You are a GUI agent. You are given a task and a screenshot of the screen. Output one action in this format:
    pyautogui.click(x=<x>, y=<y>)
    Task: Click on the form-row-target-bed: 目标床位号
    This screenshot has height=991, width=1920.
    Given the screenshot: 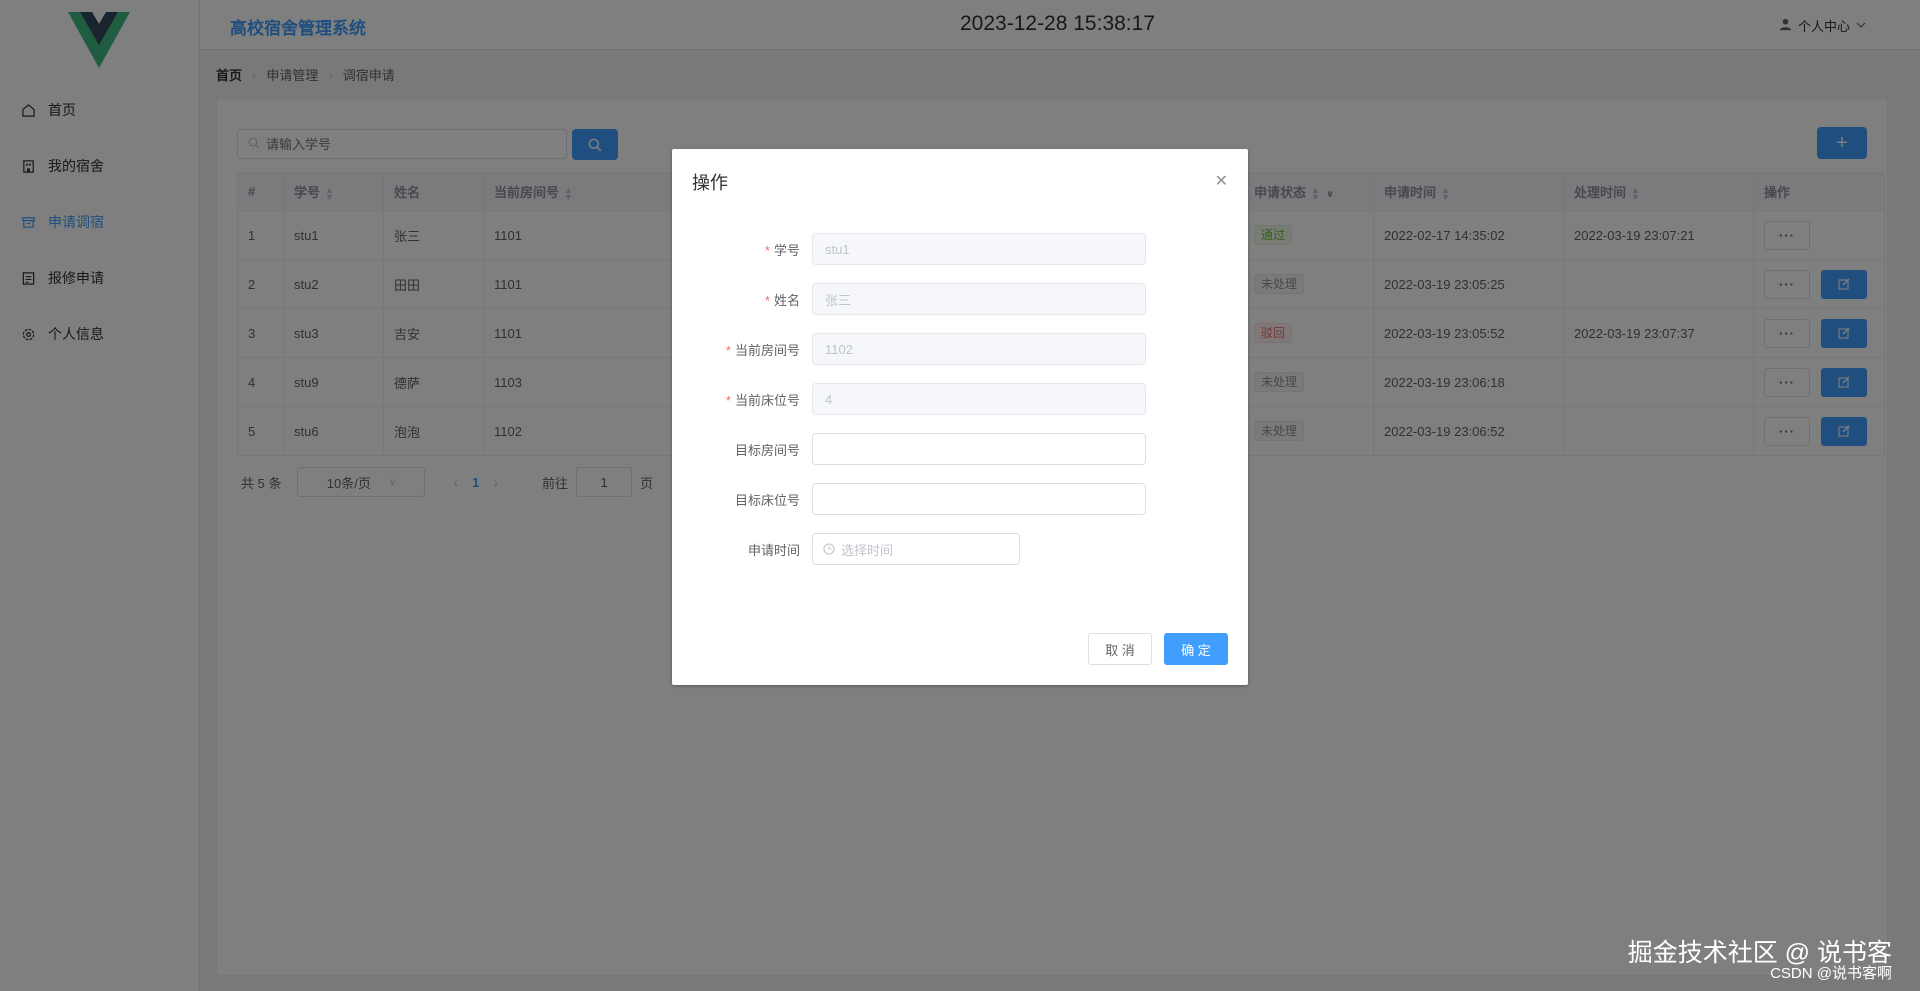 What is the action you would take?
    pyautogui.click(x=960, y=499)
    